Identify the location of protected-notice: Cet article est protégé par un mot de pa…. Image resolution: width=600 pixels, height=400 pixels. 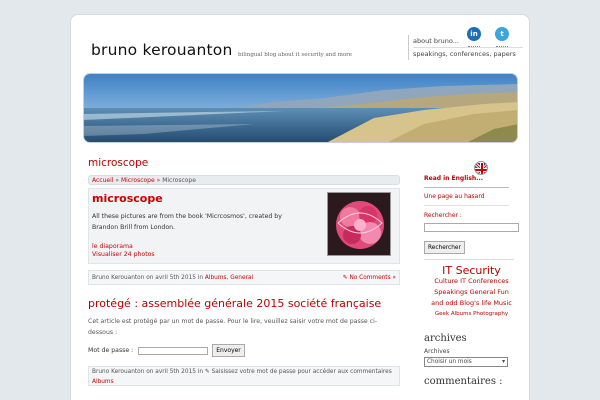
(233, 327).